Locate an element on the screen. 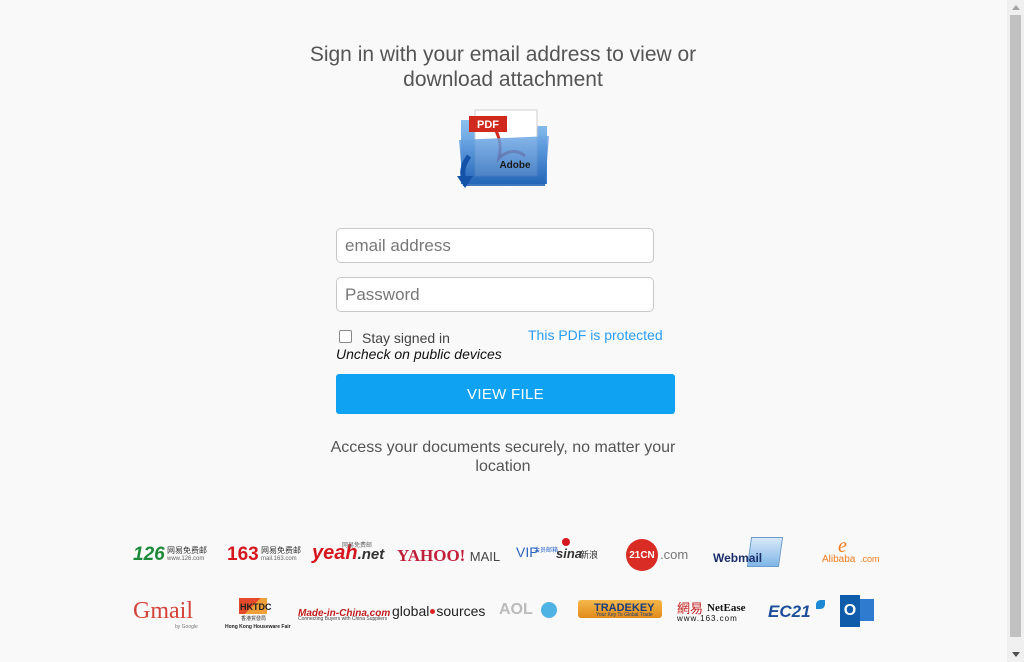 The height and width of the screenshot is (662, 1024). pdf-download-icon: PDF Adobe is located at coordinates (503, 148).